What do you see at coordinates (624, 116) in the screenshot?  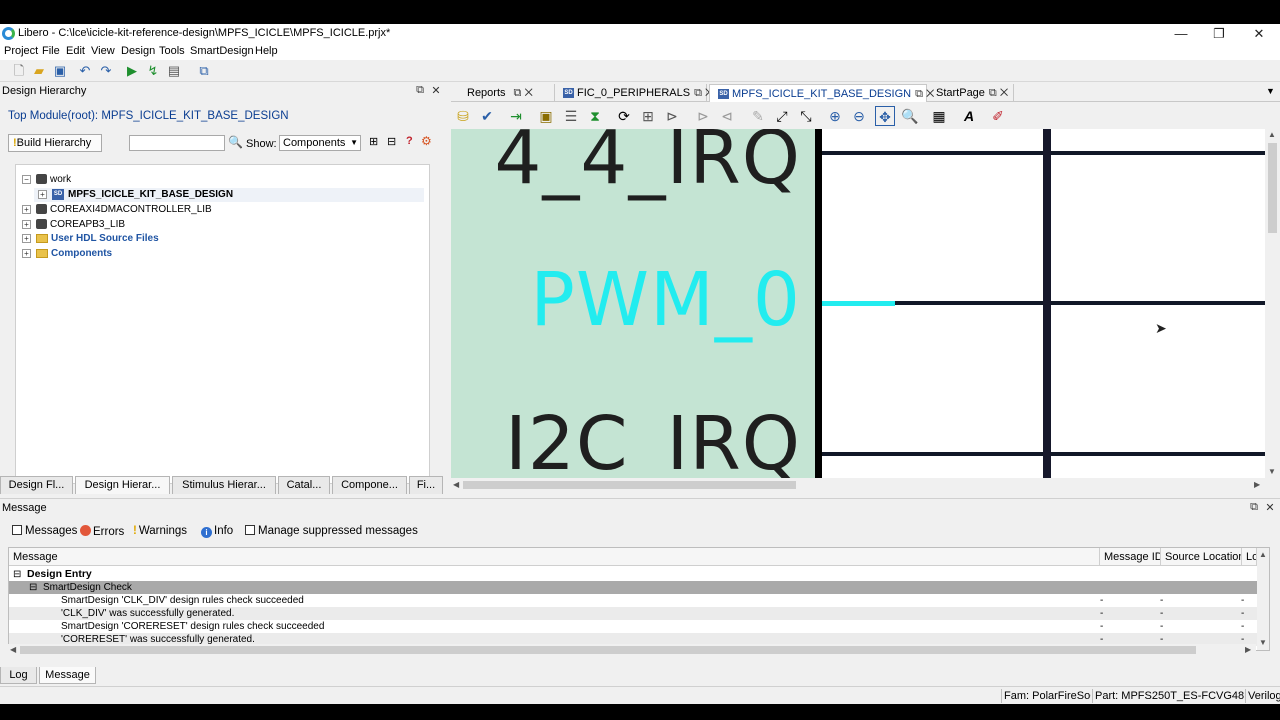 I see `refresh-icon: ⟳` at bounding box center [624, 116].